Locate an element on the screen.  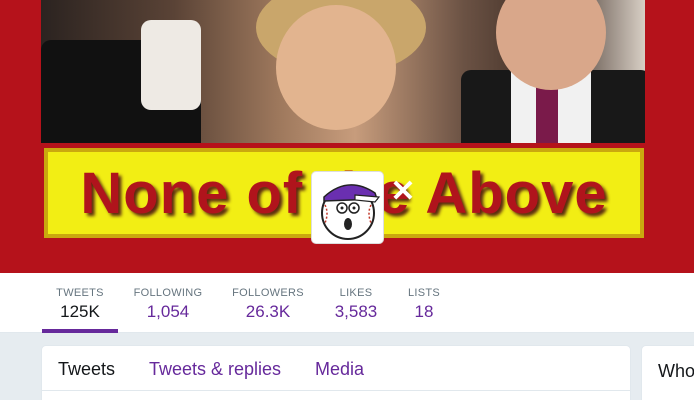
stat-value: 26.3K is located at coordinates (268, 311).